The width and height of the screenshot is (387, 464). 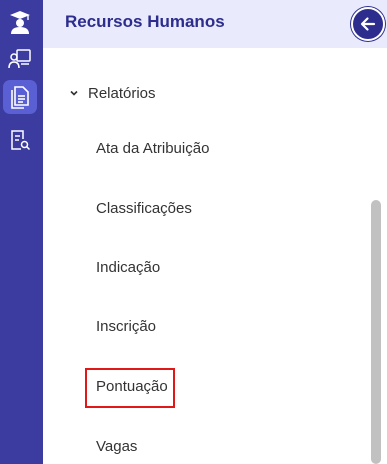 I want to click on menu-item-ata-da-atribuicao: Ata da Atribuição, so click(x=152, y=149).